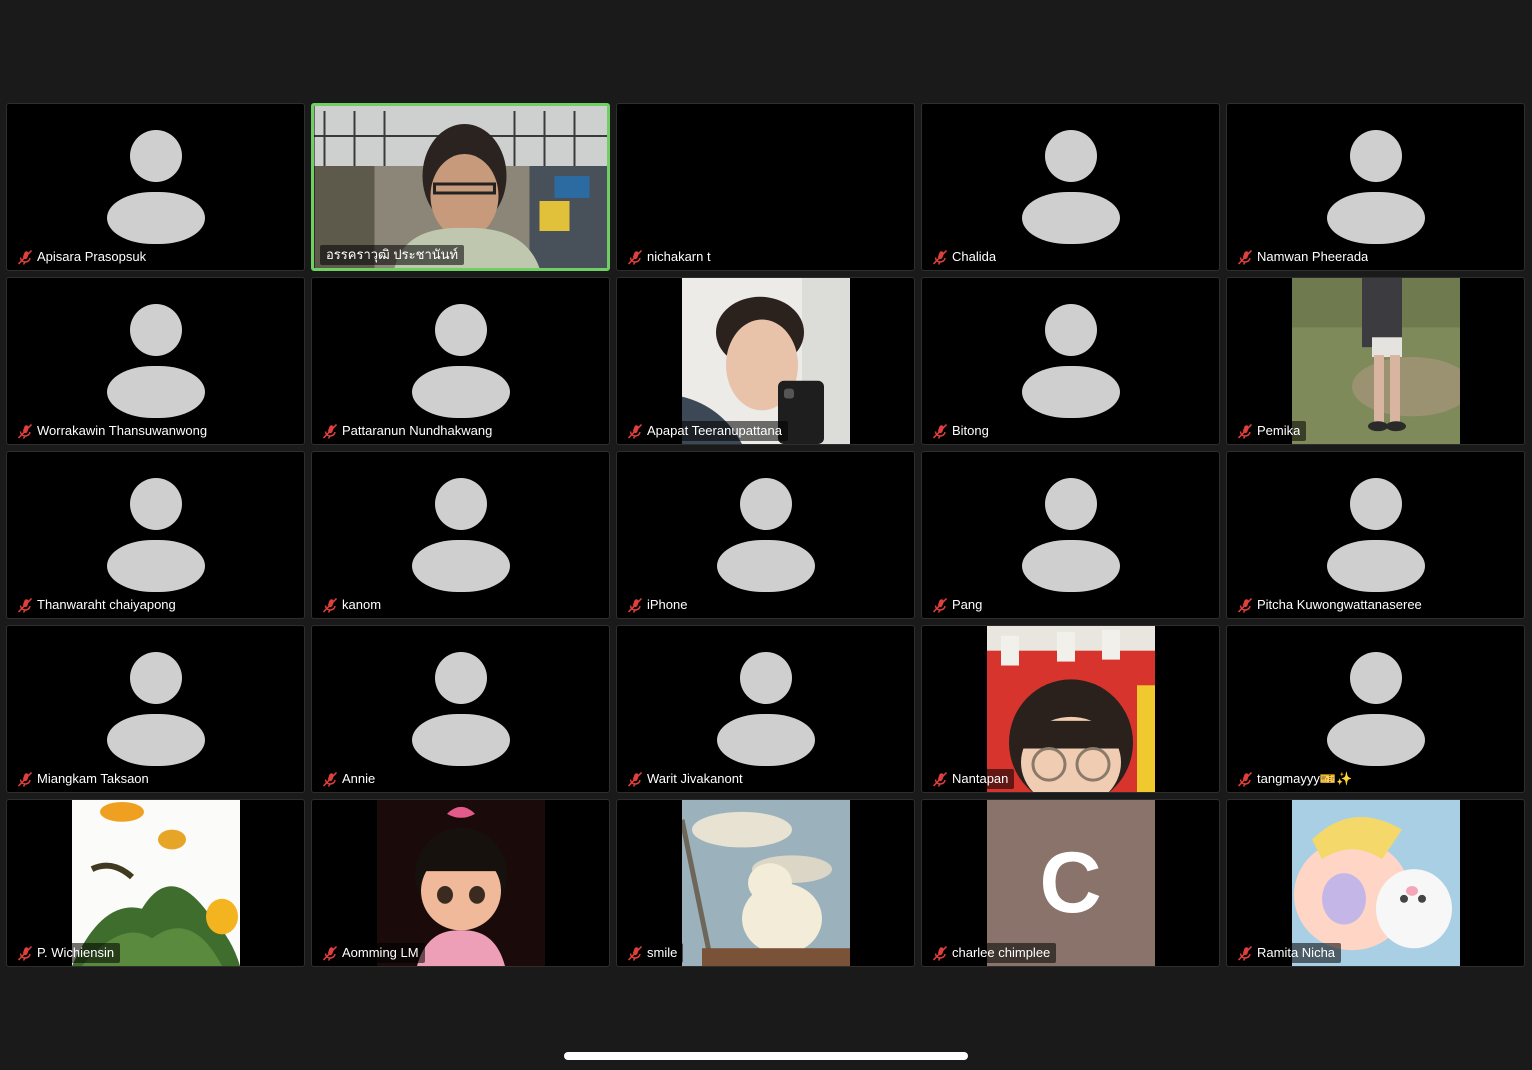 The image size is (1532, 1070). I want to click on participant-name-tag: charlee chimplee, so click(992, 953).